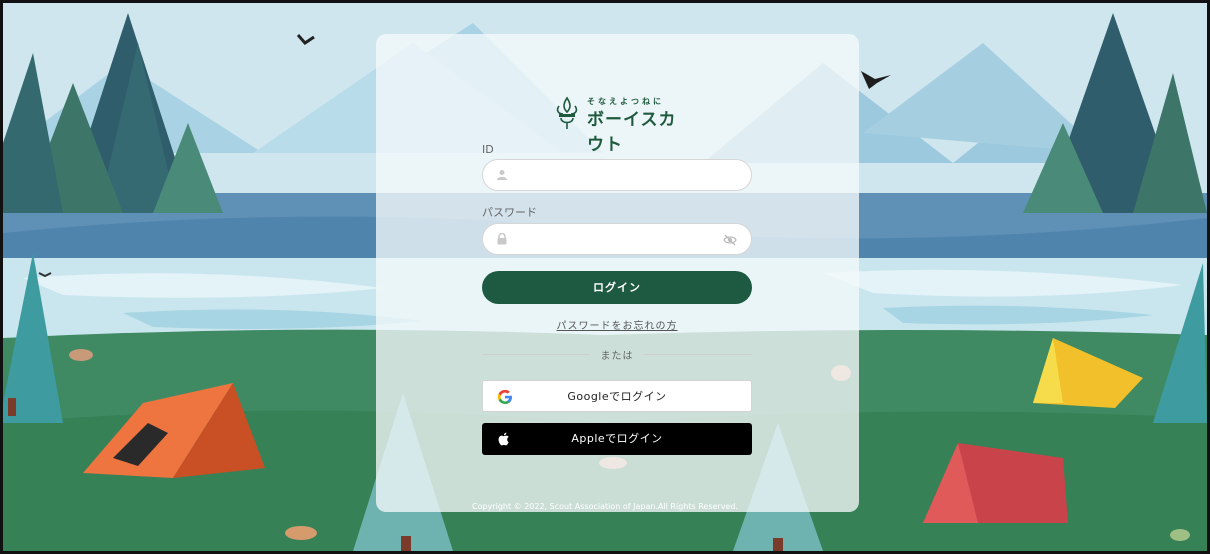  Describe the element at coordinates (502, 239) in the screenshot. I see `lock-icon` at that location.